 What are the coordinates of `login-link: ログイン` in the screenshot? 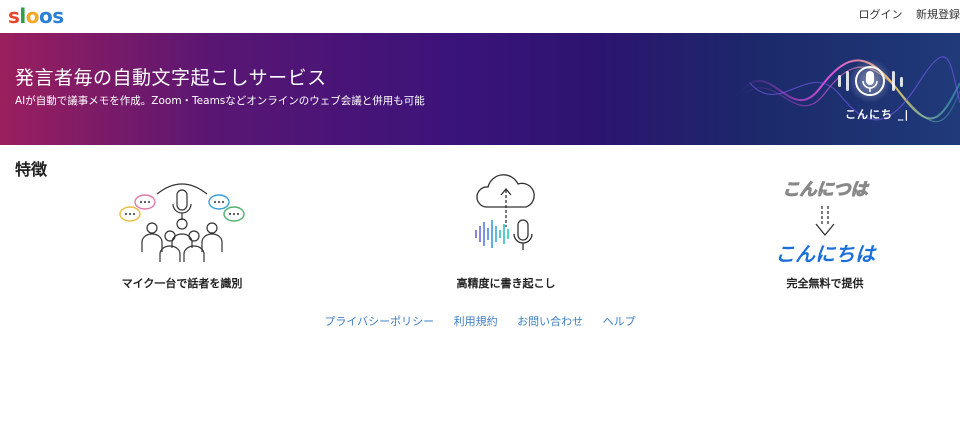 It's located at (881, 14).